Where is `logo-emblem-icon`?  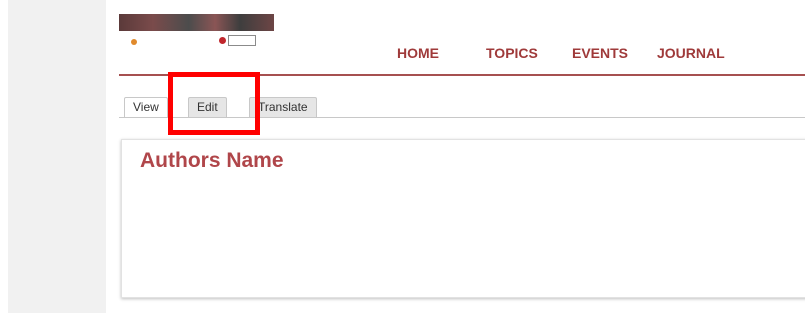
logo-emblem-icon is located at coordinates (134, 42).